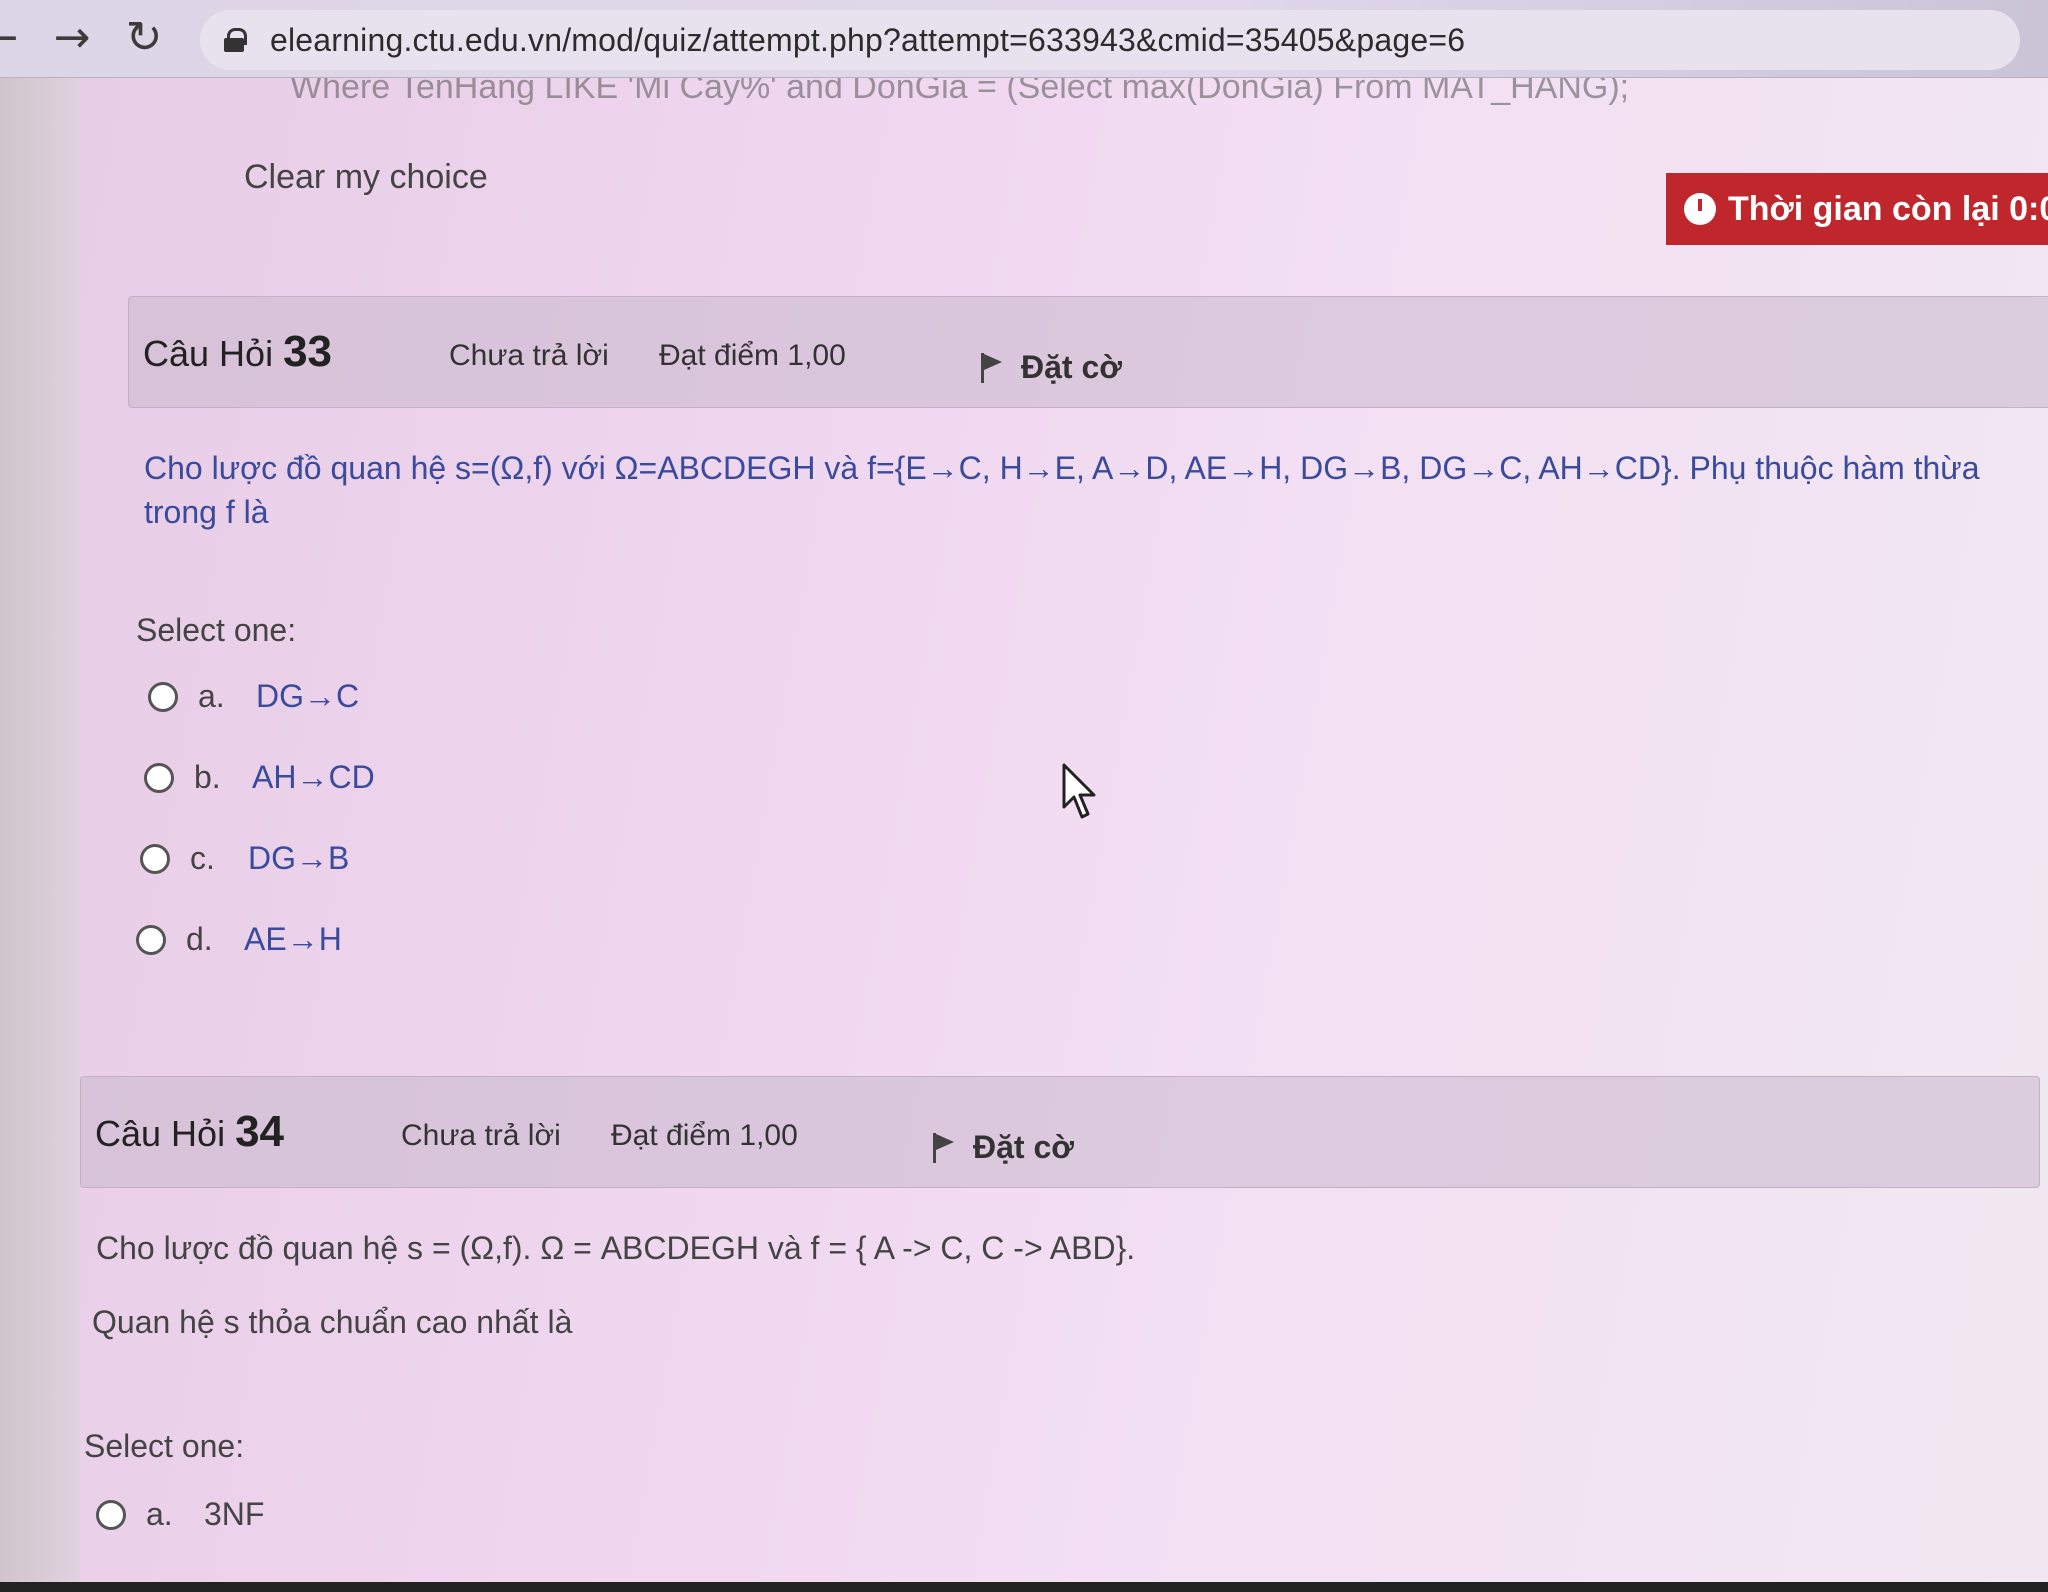 The width and height of the screenshot is (2048, 1592). Describe the element at coordinates (207, 777) in the screenshot. I see `option-letter: b.` at that location.